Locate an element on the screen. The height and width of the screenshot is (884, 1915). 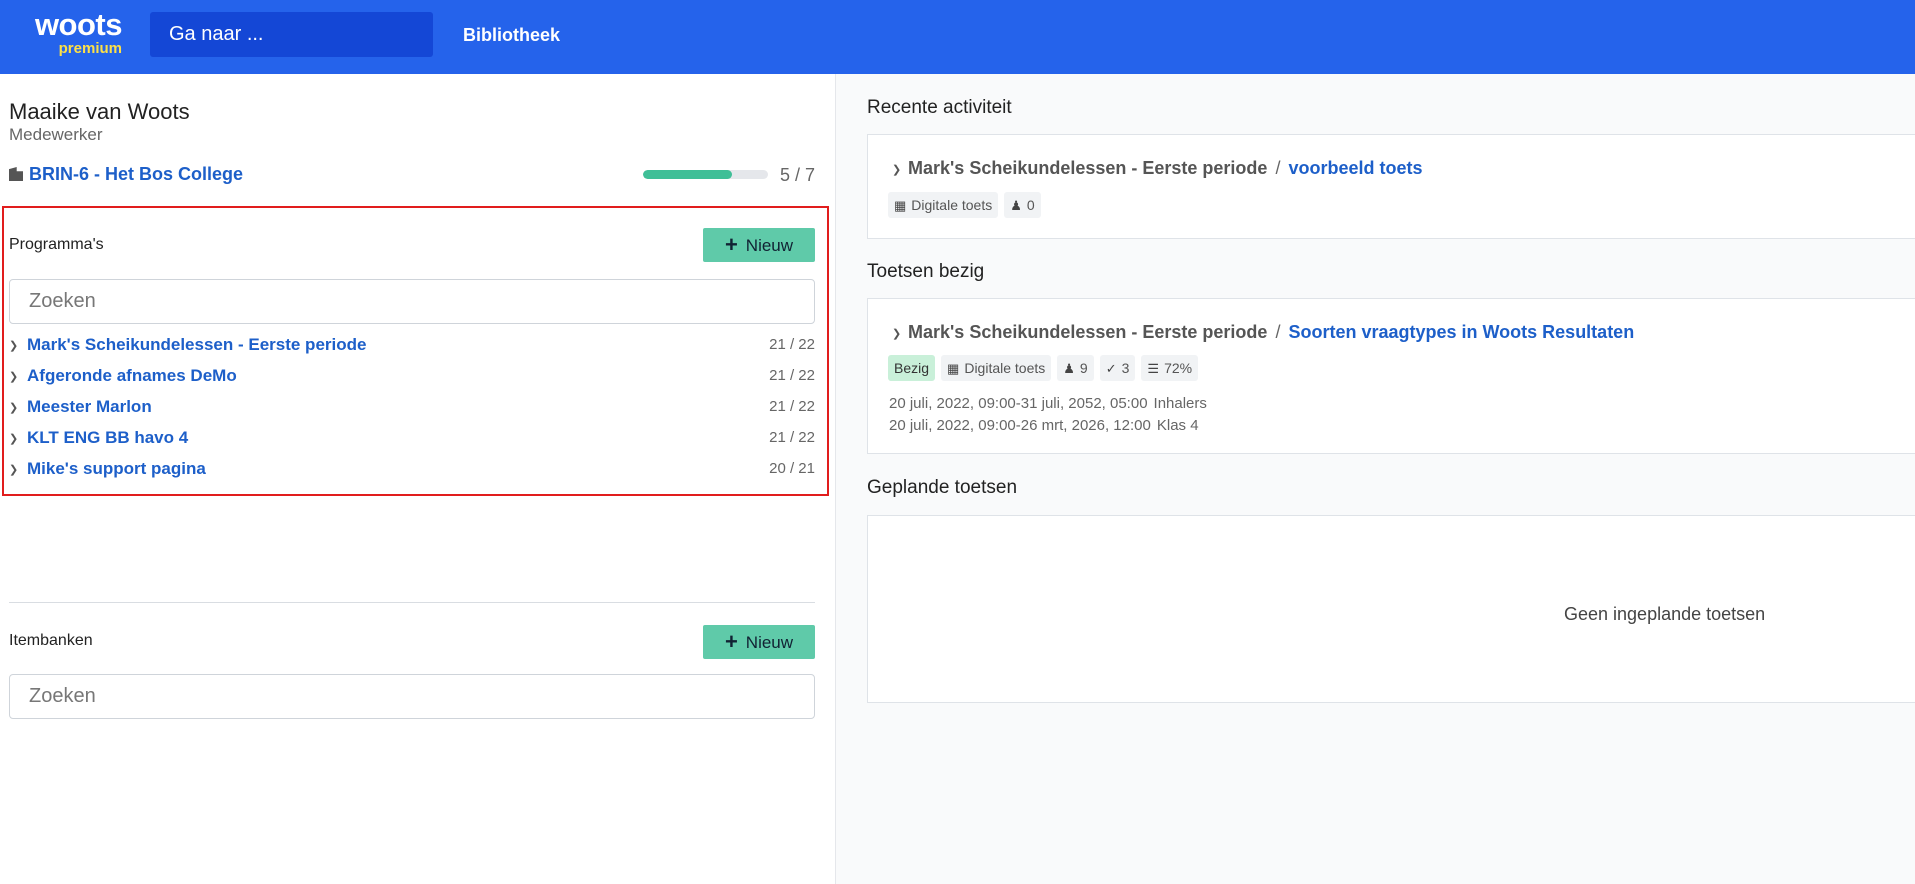
submitted-count: 3 is located at coordinates (1125, 368).